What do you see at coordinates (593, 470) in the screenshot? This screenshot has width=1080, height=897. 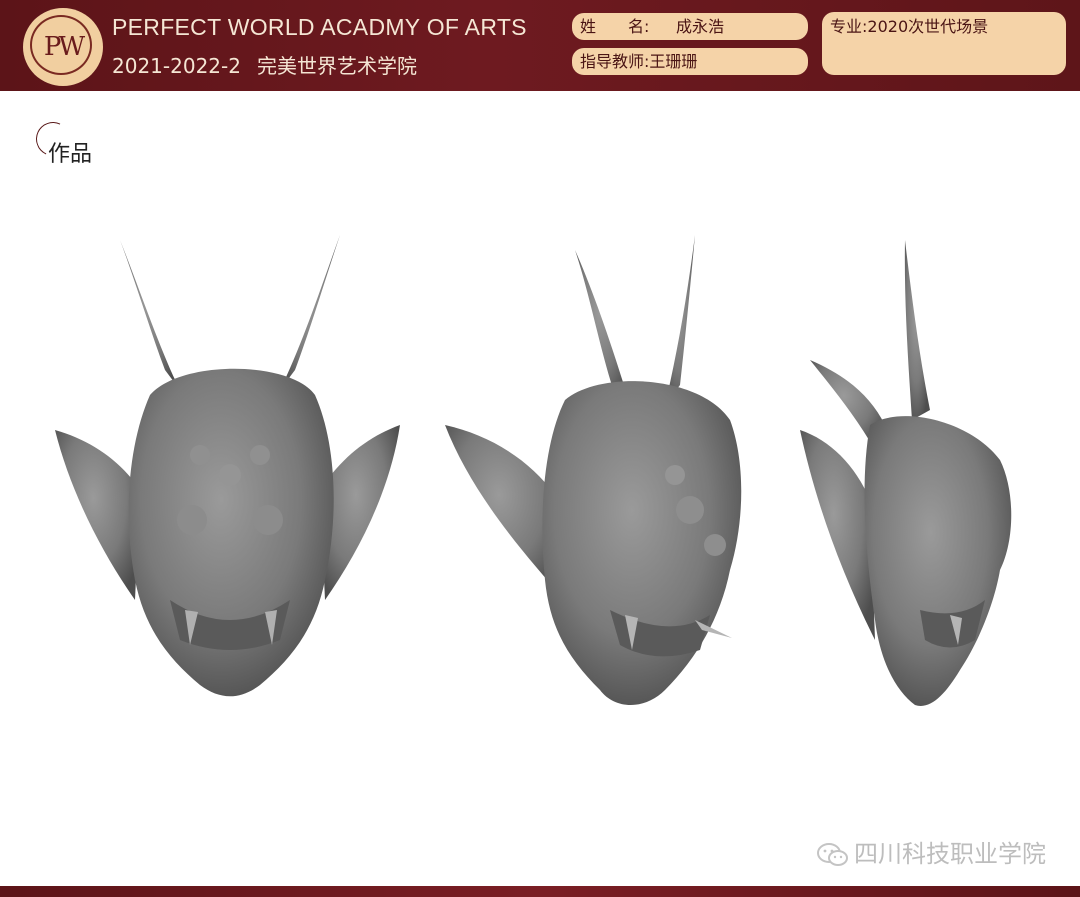 I see `three-quarter-view` at bounding box center [593, 470].